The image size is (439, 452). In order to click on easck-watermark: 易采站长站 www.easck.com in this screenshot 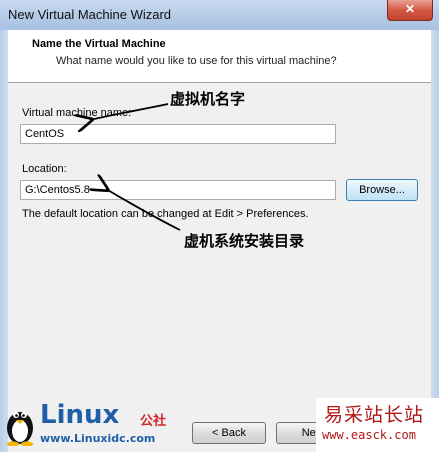, I will do `click(377, 425)`.